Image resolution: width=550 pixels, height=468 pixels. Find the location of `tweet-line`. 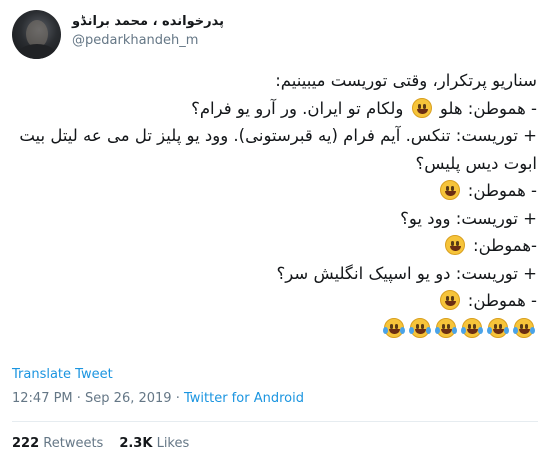

tweet-line is located at coordinates (273, 329).